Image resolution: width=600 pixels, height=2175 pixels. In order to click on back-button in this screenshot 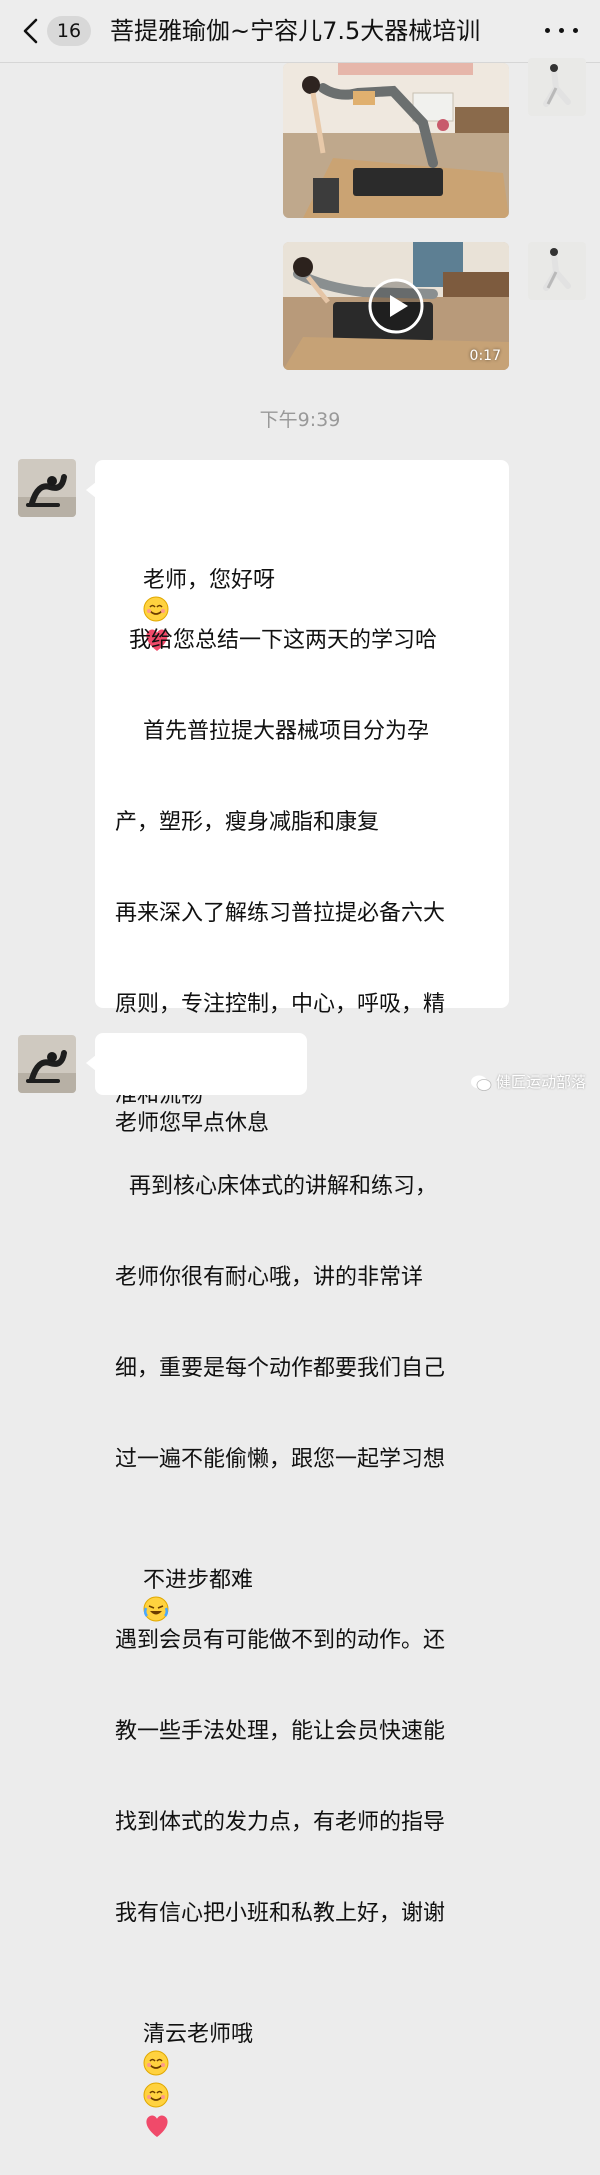, I will do `click(31, 31)`.